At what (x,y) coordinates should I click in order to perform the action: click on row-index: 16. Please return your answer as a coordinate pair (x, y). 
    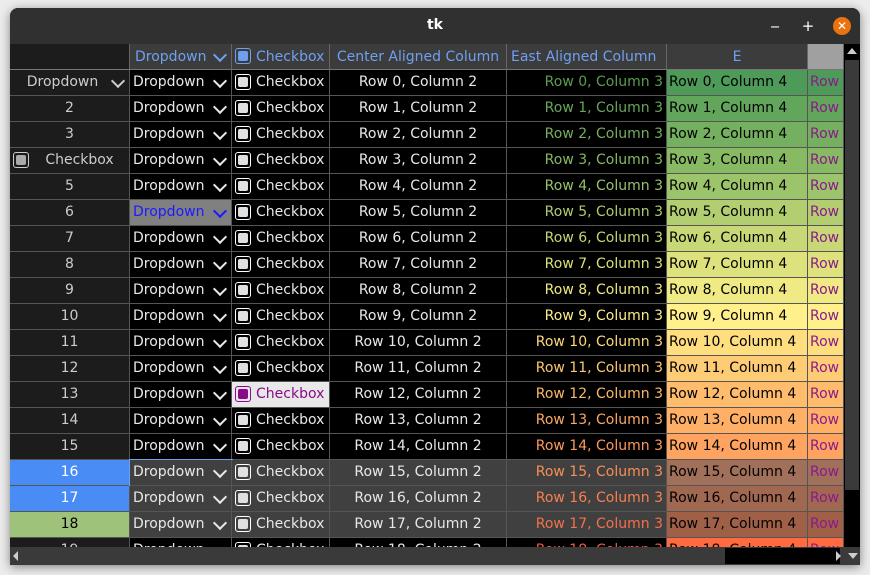
    Looking at the image, I should click on (70, 473).